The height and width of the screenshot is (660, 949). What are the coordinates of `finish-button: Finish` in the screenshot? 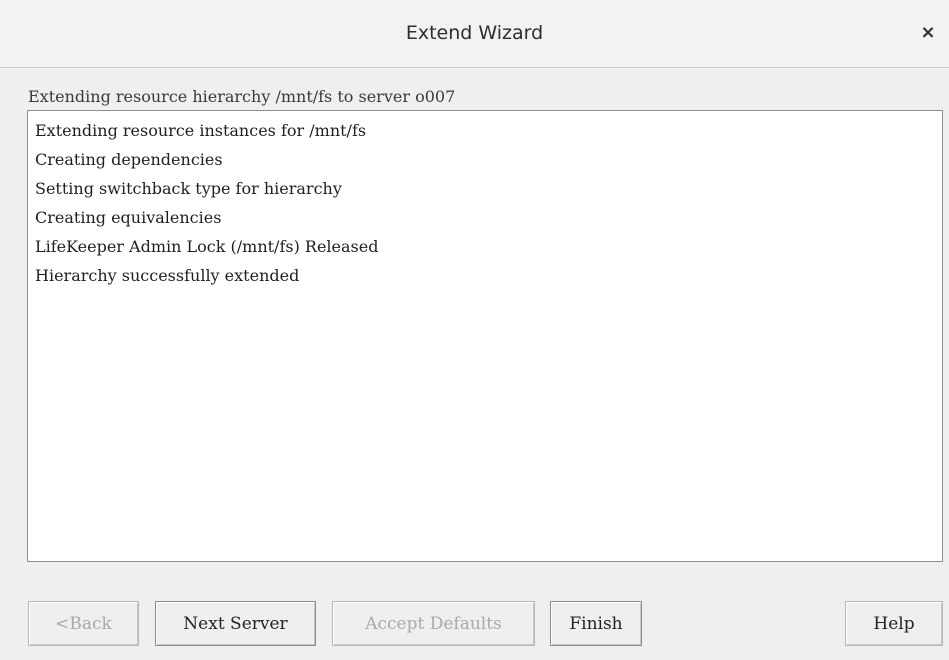 It's located at (596, 623).